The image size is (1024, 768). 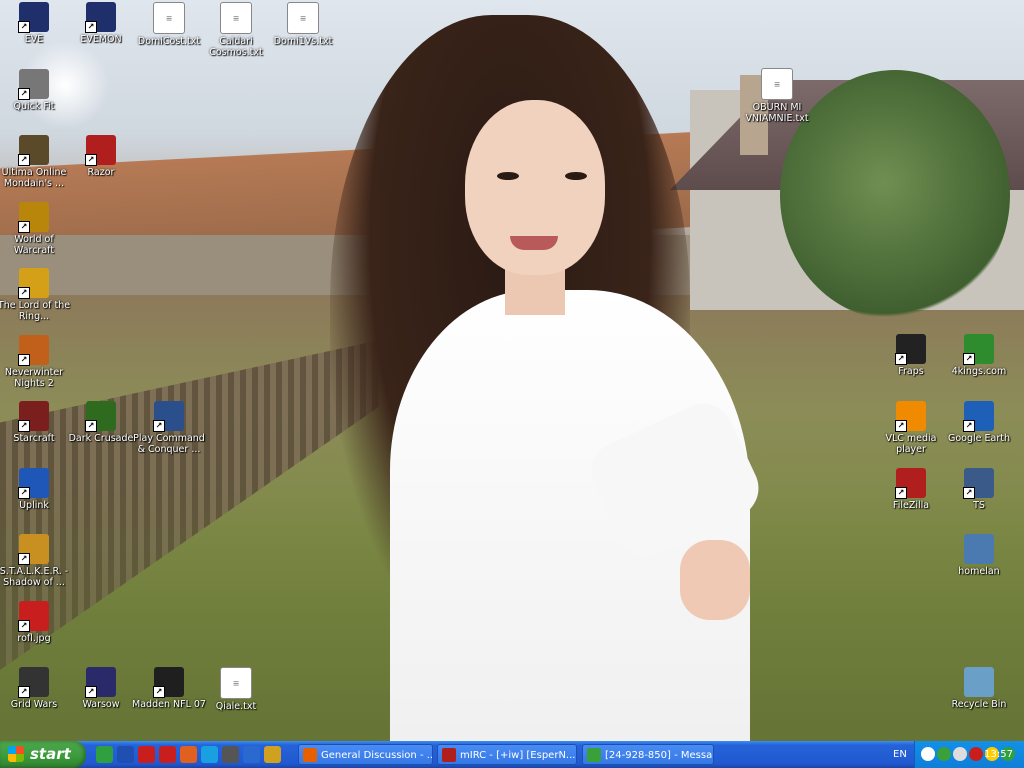 What do you see at coordinates (101, 422) in the screenshot?
I see `desktop-icon: ↗ Dark Crusade` at bounding box center [101, 422].